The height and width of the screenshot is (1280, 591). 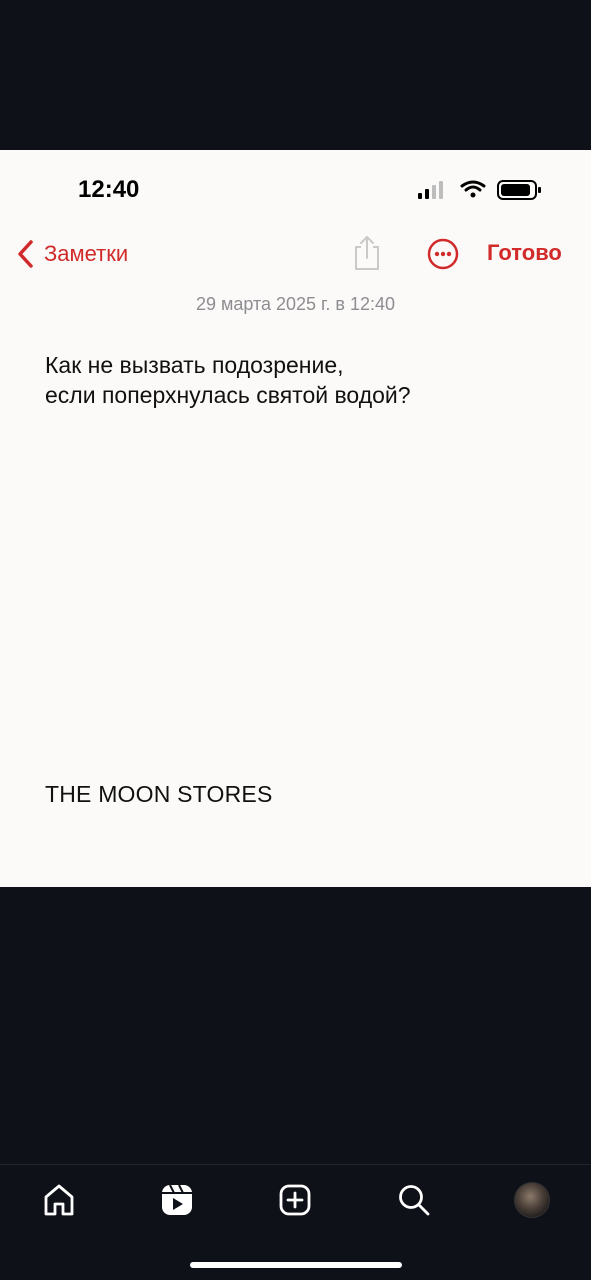 I want to click on chevron-left-icon, so click(x=25, y=254).